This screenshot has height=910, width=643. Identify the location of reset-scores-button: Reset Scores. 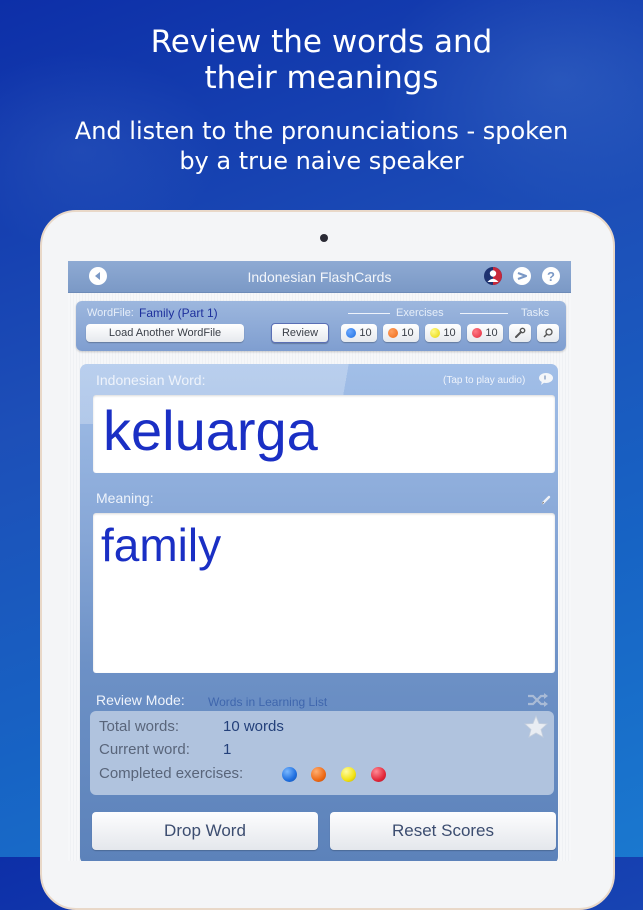
(443, 831).